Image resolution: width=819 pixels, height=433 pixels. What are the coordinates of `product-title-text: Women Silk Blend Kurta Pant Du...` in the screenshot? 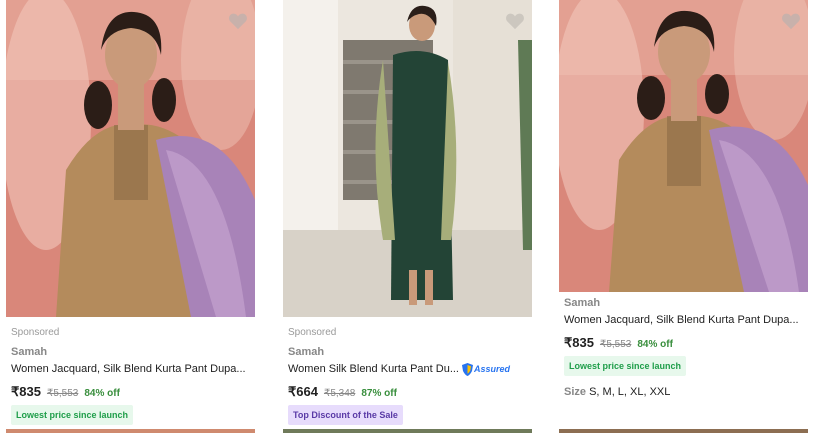 It's located at (373, 369).